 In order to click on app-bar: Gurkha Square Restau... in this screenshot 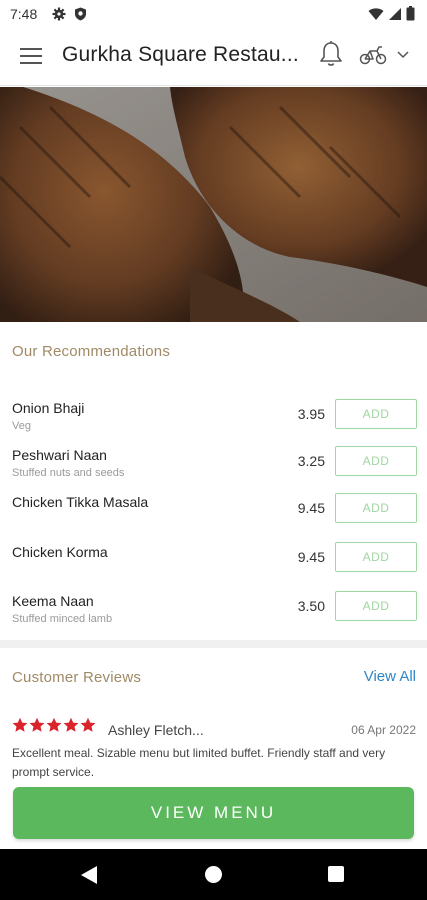, I will do `click(213, 57)`.